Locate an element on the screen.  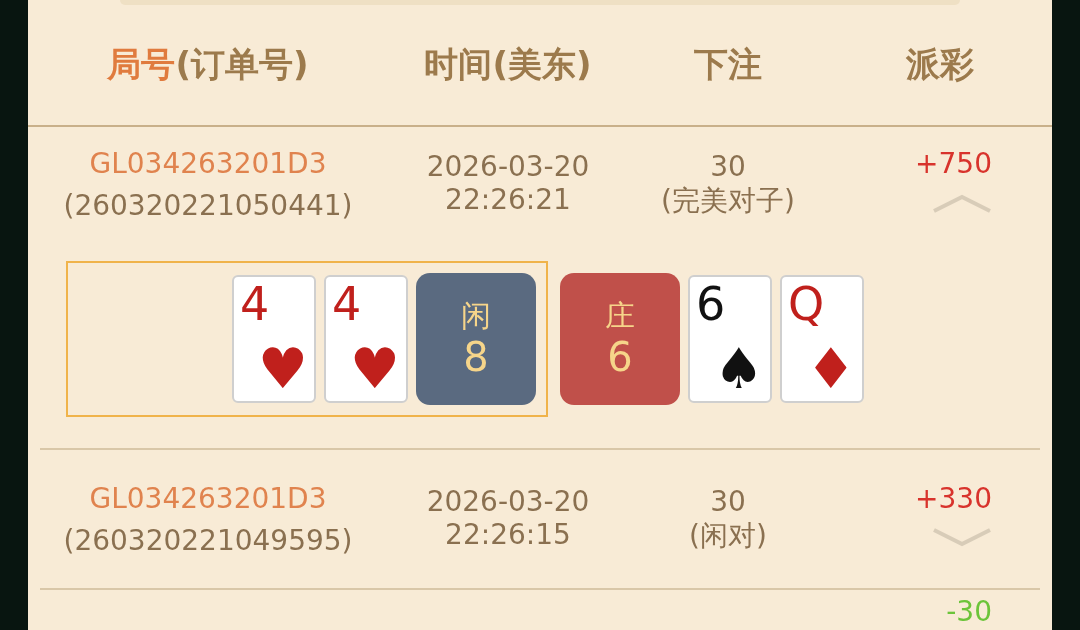
side-label: 闲 is located at coordinates (476, 316).